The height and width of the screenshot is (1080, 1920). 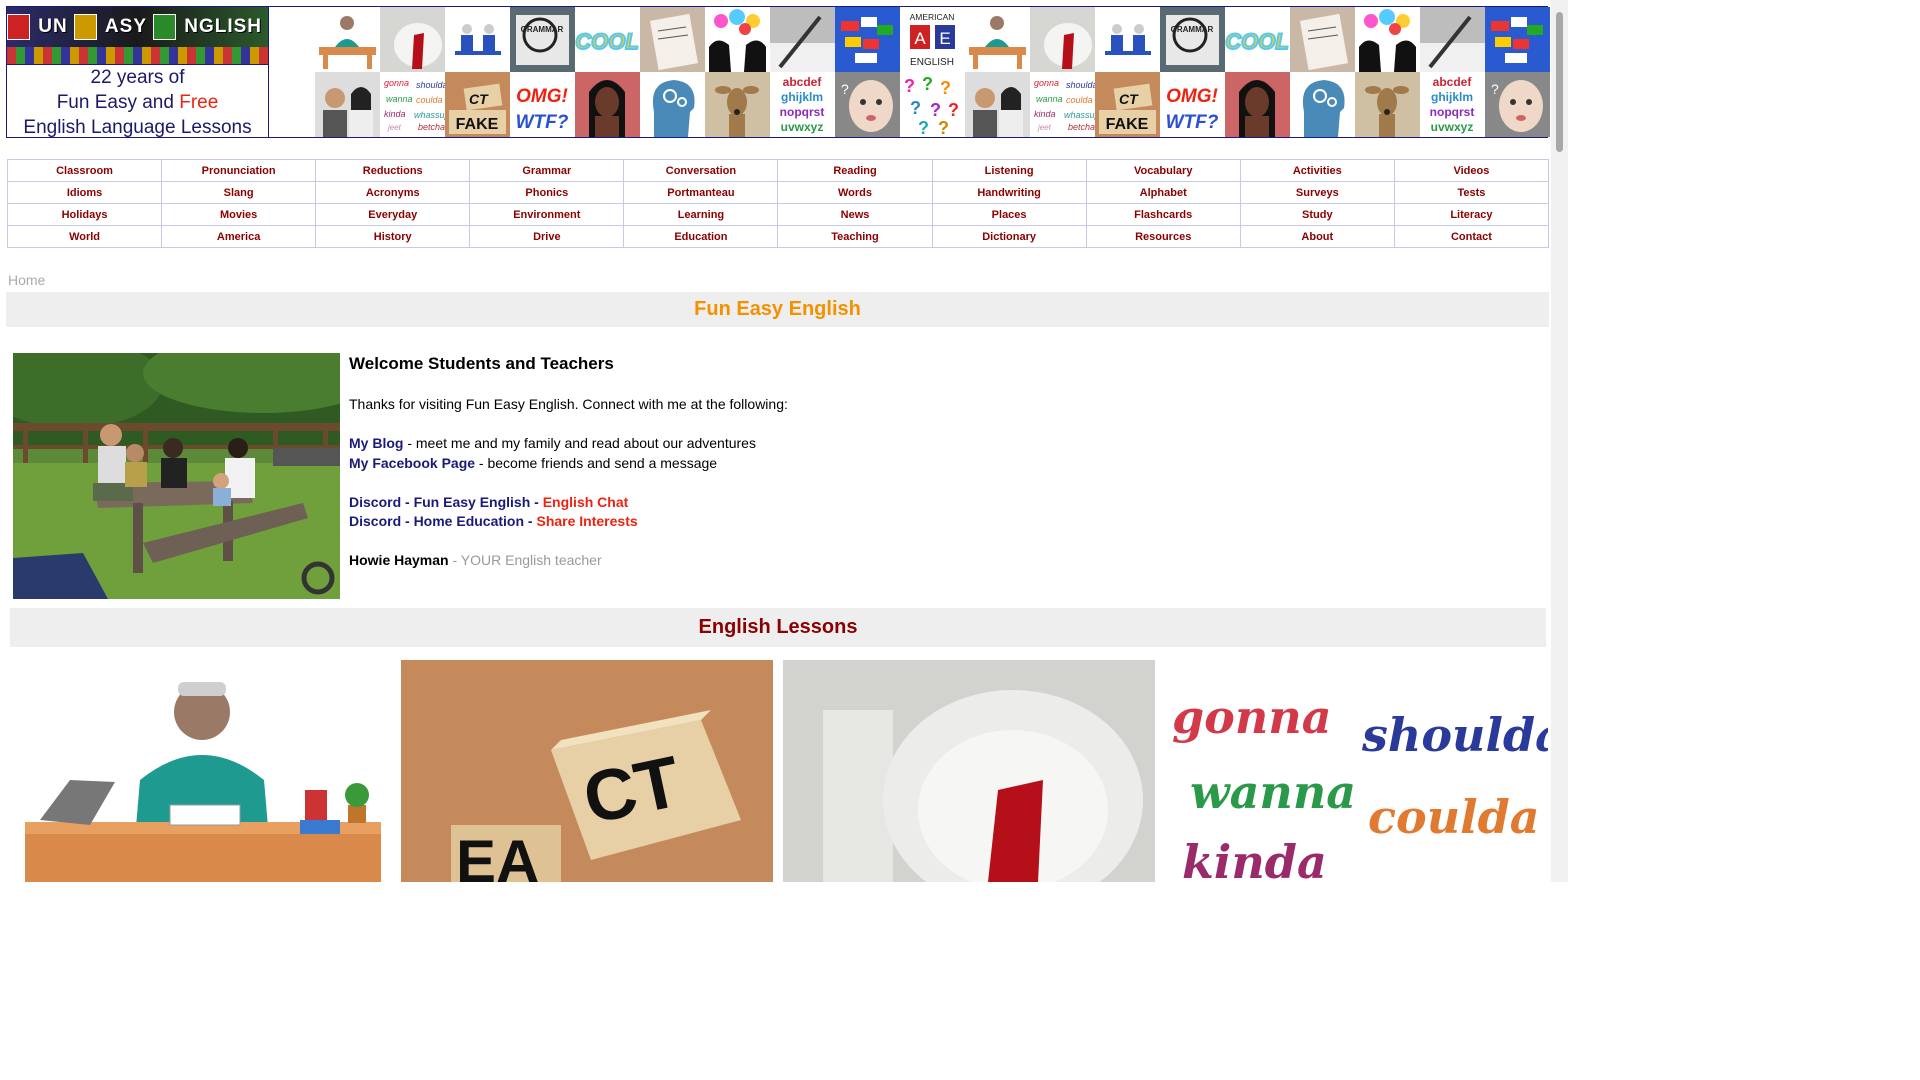 What do you see at coordinates (1163, 237) in the screenshot?
I see `nav-link-resources: Resources` at bounding box center [1163, 237].